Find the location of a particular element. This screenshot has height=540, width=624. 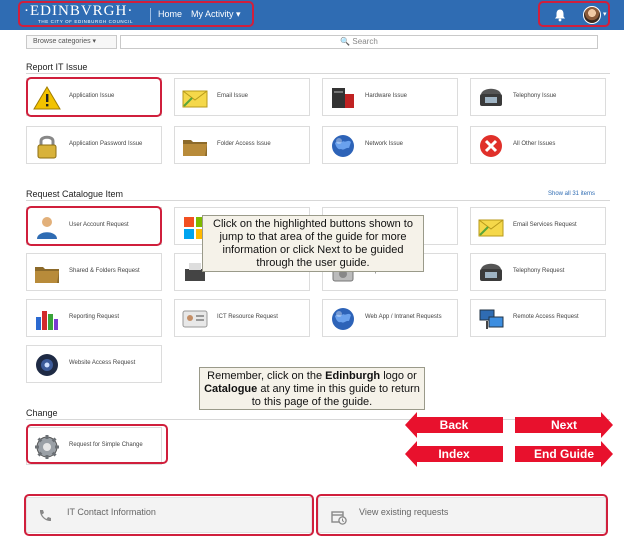

tile-label: Website Access Request is located at coordinates (102, 363).